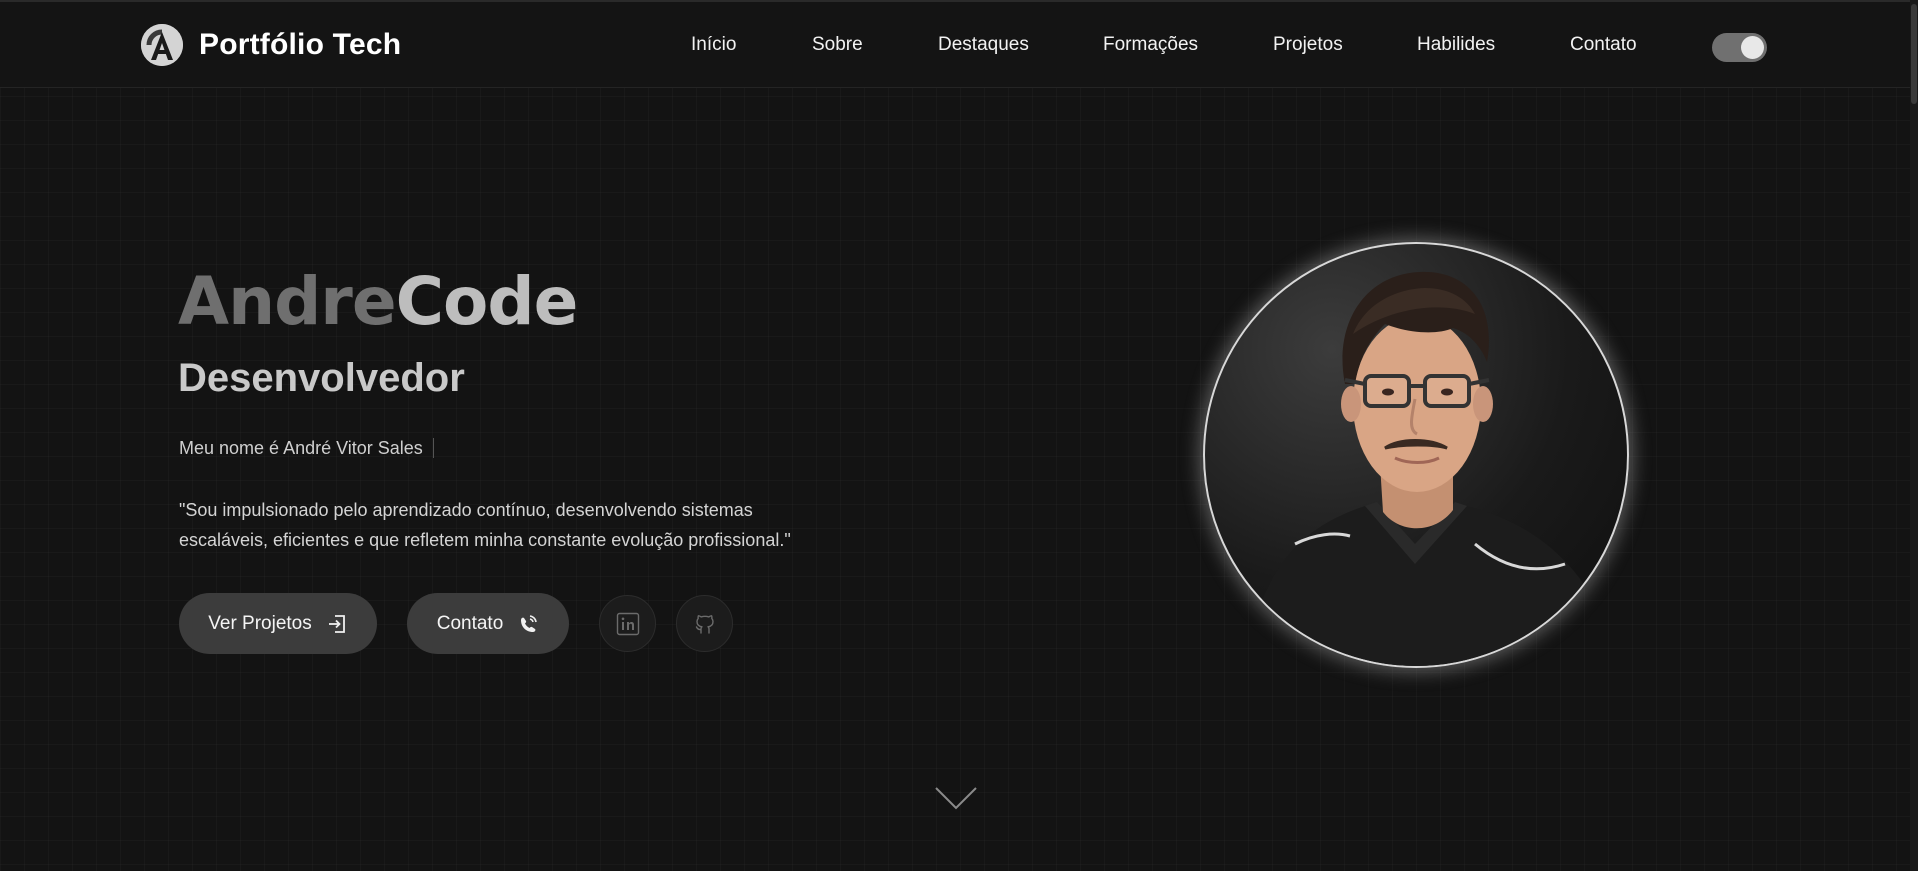 The height and width of the screenshot is (871, 1918). Describe the element at coordinates (1456, 45) in the screenshot. I see `nav-habilidades: Habilides` at that location.